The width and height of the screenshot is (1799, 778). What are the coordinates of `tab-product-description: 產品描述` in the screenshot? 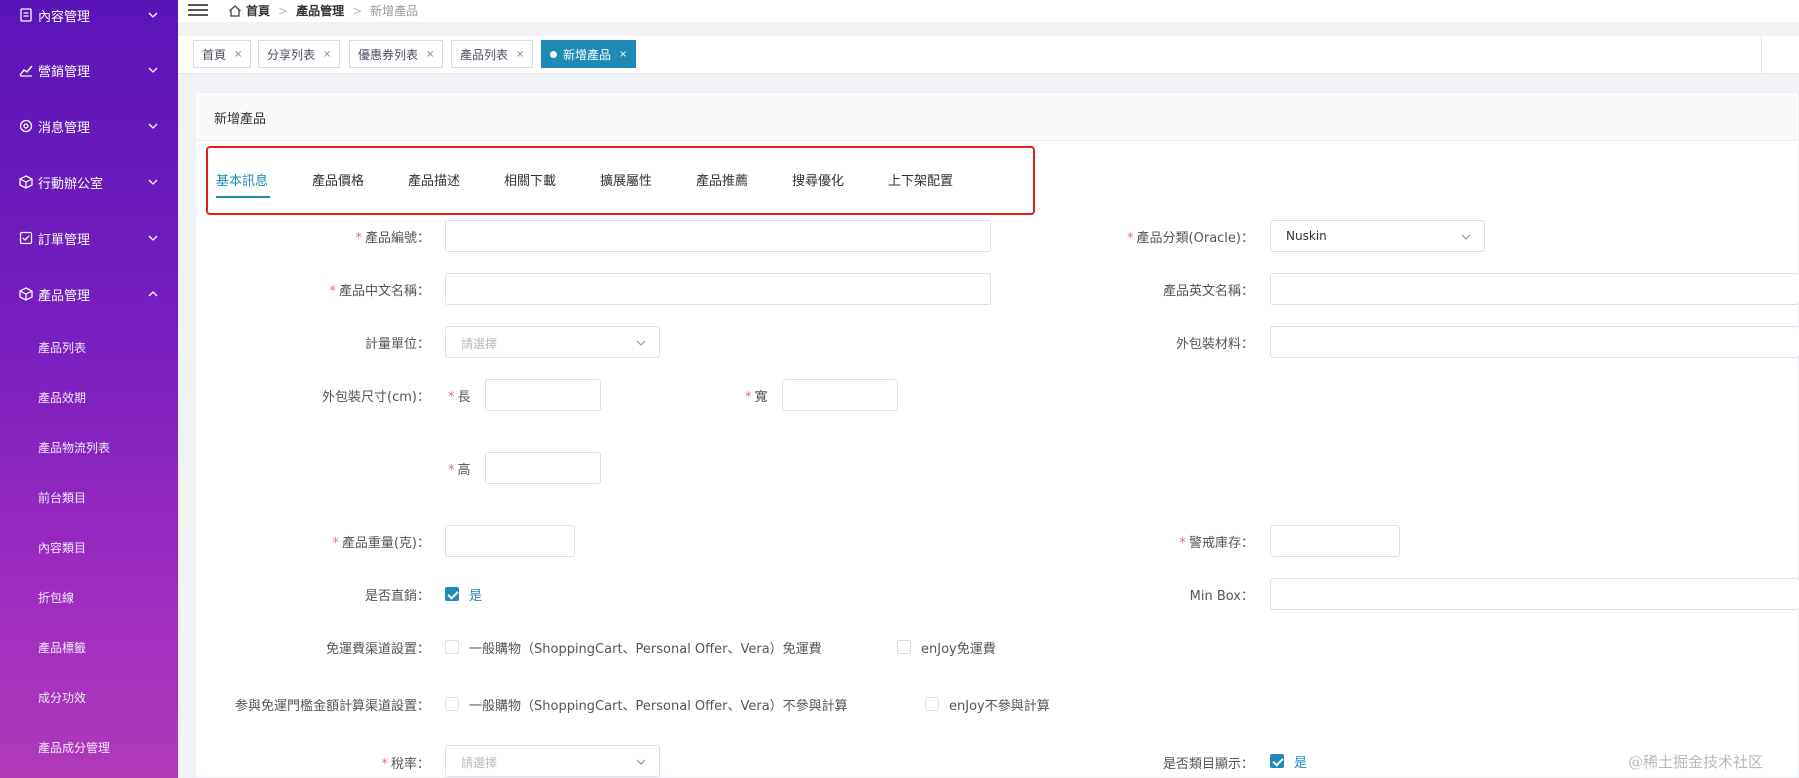 It's located at (434, 179).